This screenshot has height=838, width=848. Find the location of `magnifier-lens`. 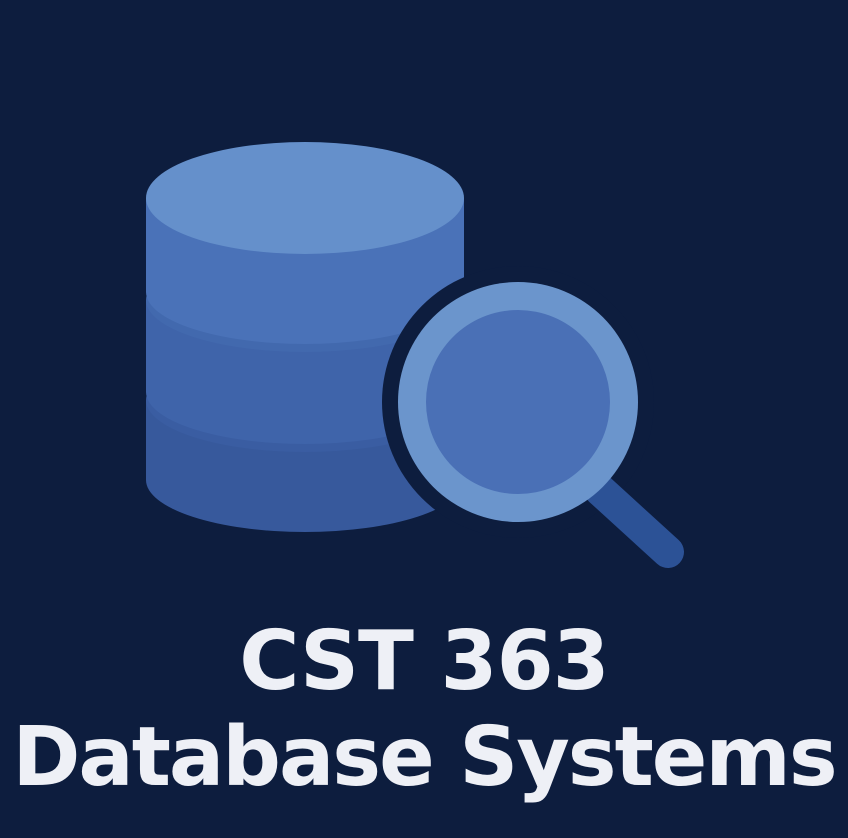

magnifier-lens is located at coordinates (518, 402).